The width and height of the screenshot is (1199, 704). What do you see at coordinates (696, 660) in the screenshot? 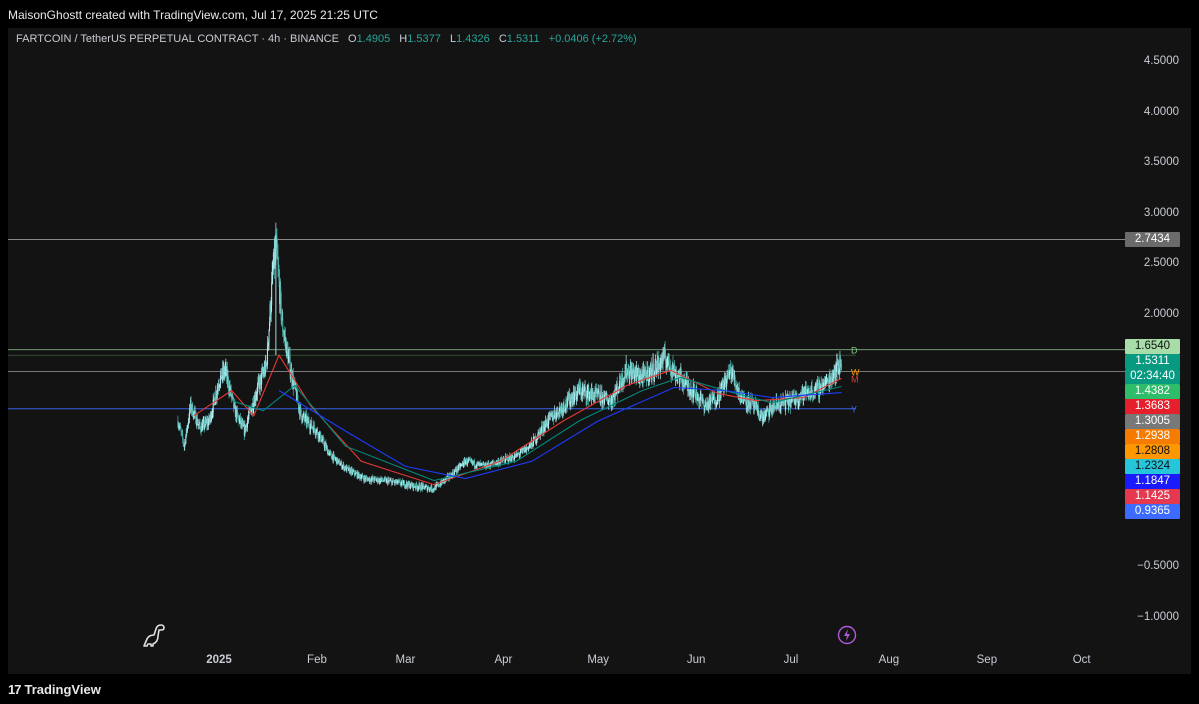
I see `time-tick: Jun` at bounding box center [696, 660].